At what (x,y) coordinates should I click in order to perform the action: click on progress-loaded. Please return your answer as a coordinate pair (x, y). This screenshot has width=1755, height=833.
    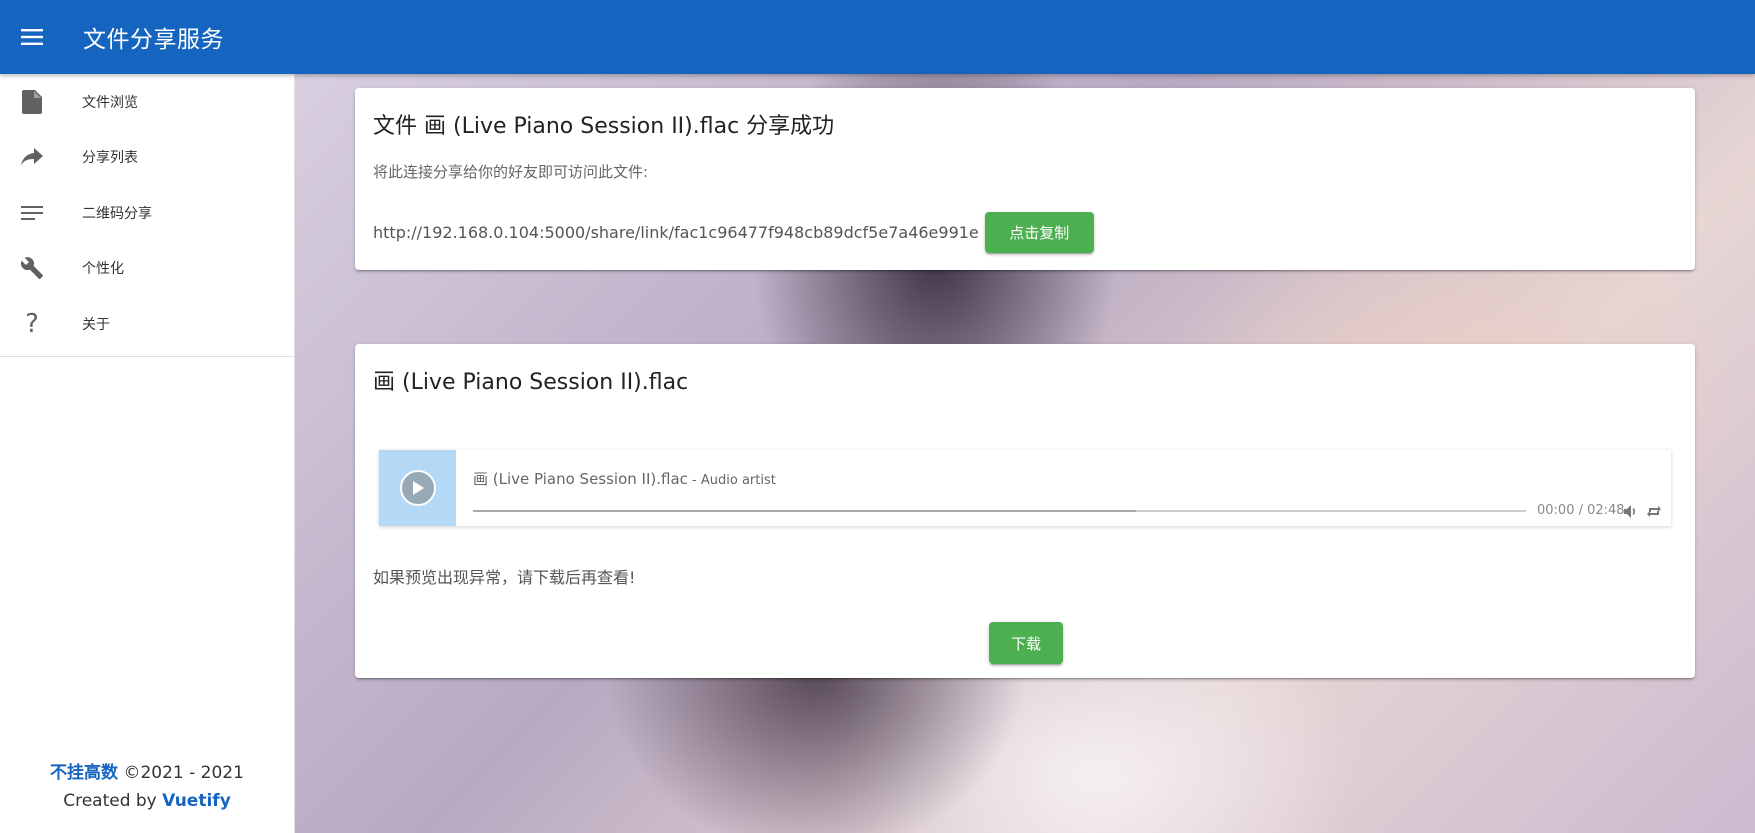
    Looking at the image, I should click on (805, 511).